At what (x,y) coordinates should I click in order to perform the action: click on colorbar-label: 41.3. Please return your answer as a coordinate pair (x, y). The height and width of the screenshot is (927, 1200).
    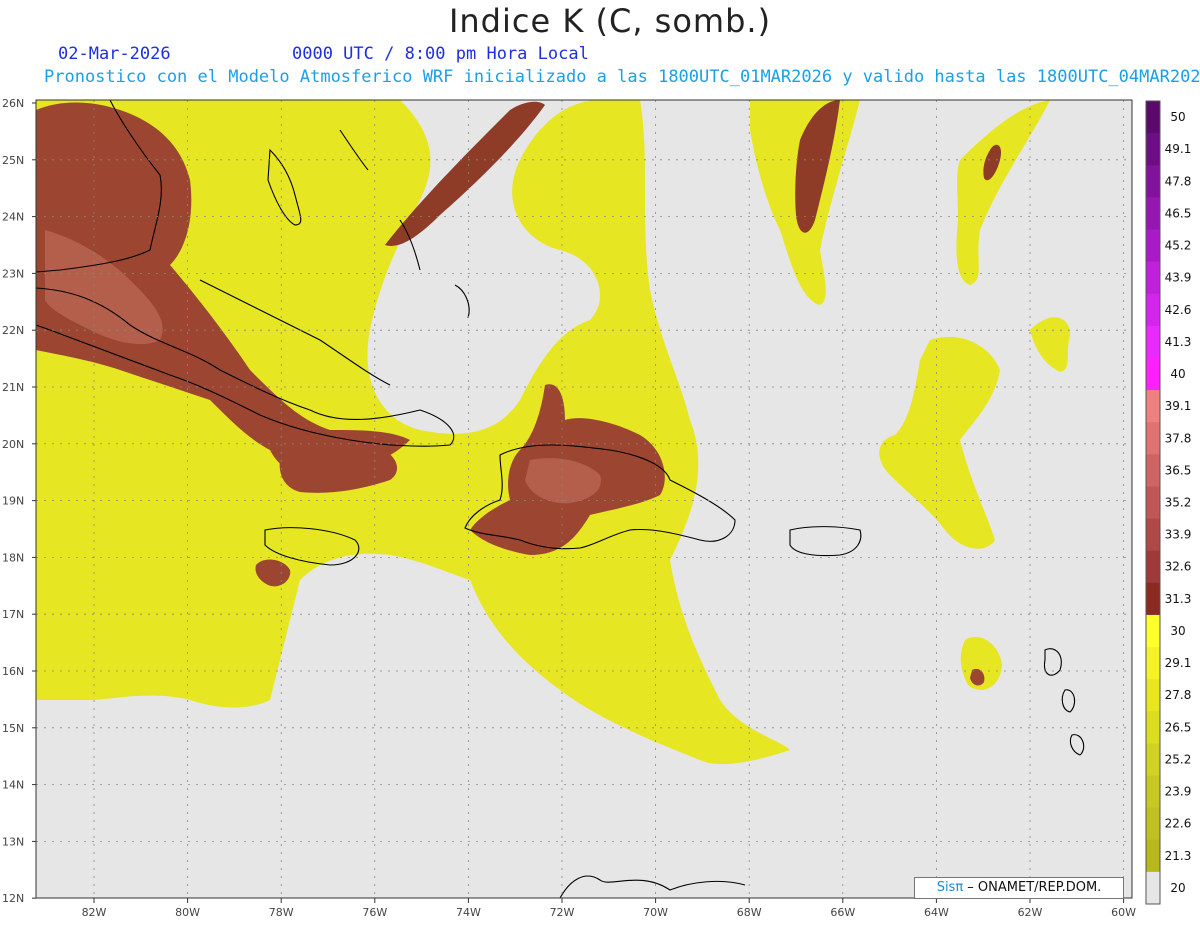
    Looking at the image, I should click on (1178, 342).